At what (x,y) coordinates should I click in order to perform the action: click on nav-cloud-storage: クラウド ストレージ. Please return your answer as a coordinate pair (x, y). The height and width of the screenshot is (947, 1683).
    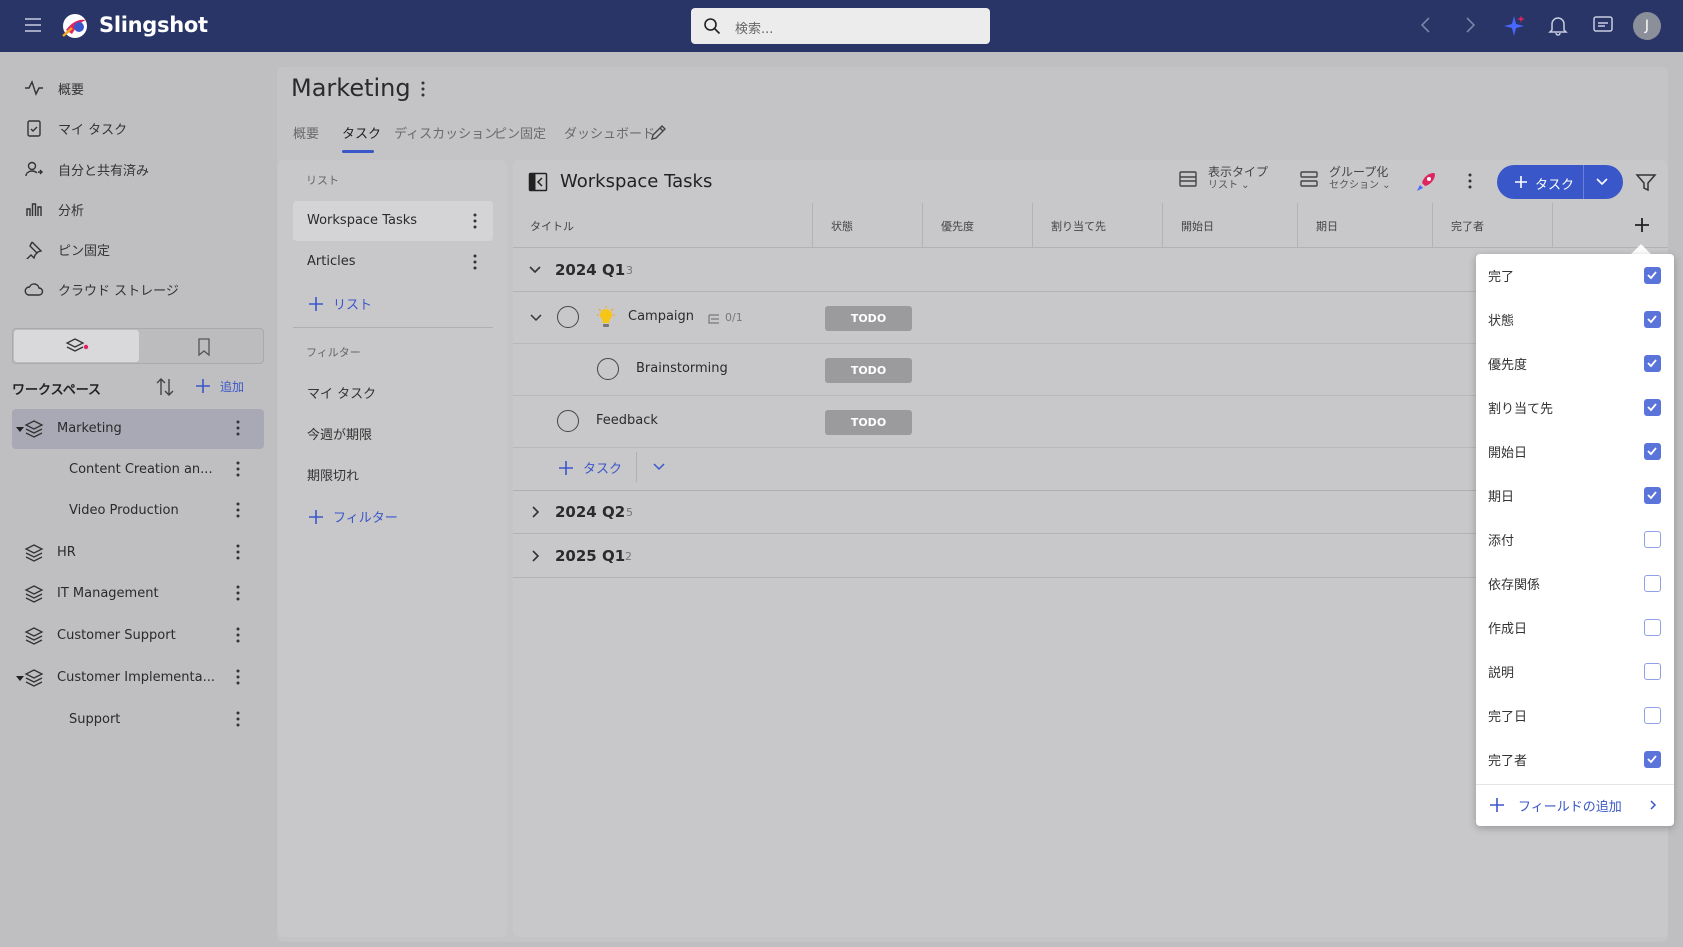
    Looking at the image, I should click on (101, 289).